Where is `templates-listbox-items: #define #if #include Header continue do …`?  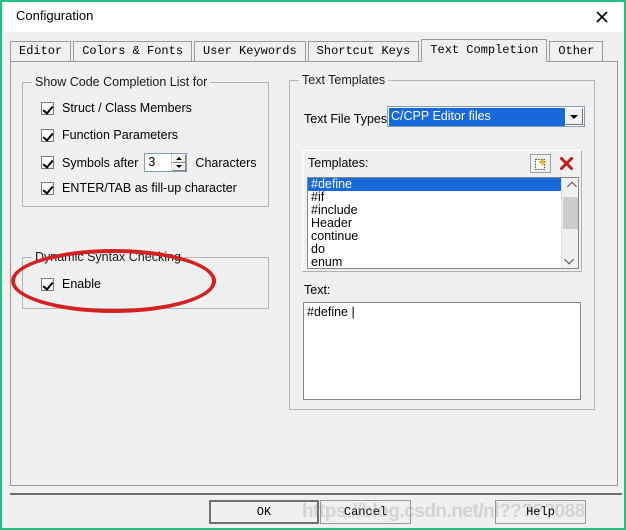
templates-listbox-items: #define #if #include Header continue do … is located at coordinates (434, 223).